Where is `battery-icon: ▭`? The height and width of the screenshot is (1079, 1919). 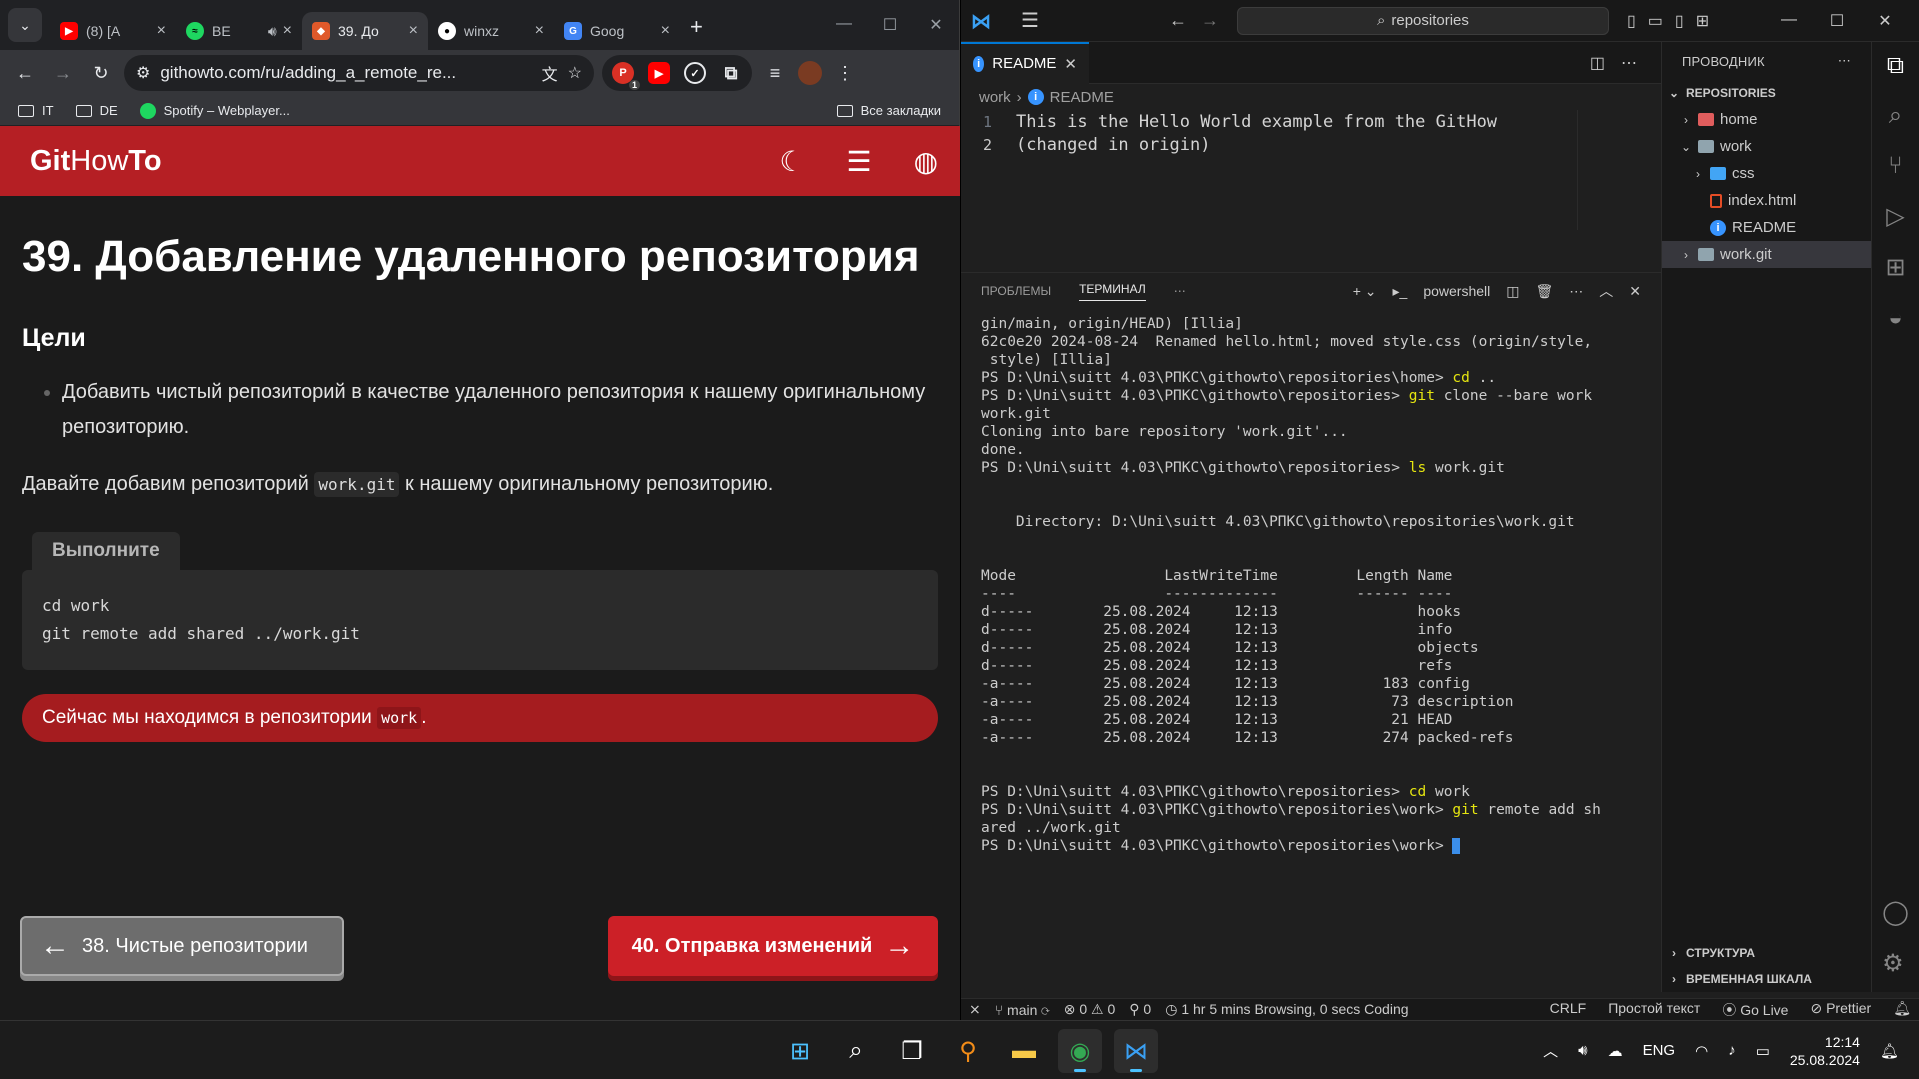
battery-icon: ▭ is located at coordinates (1763, 1051).